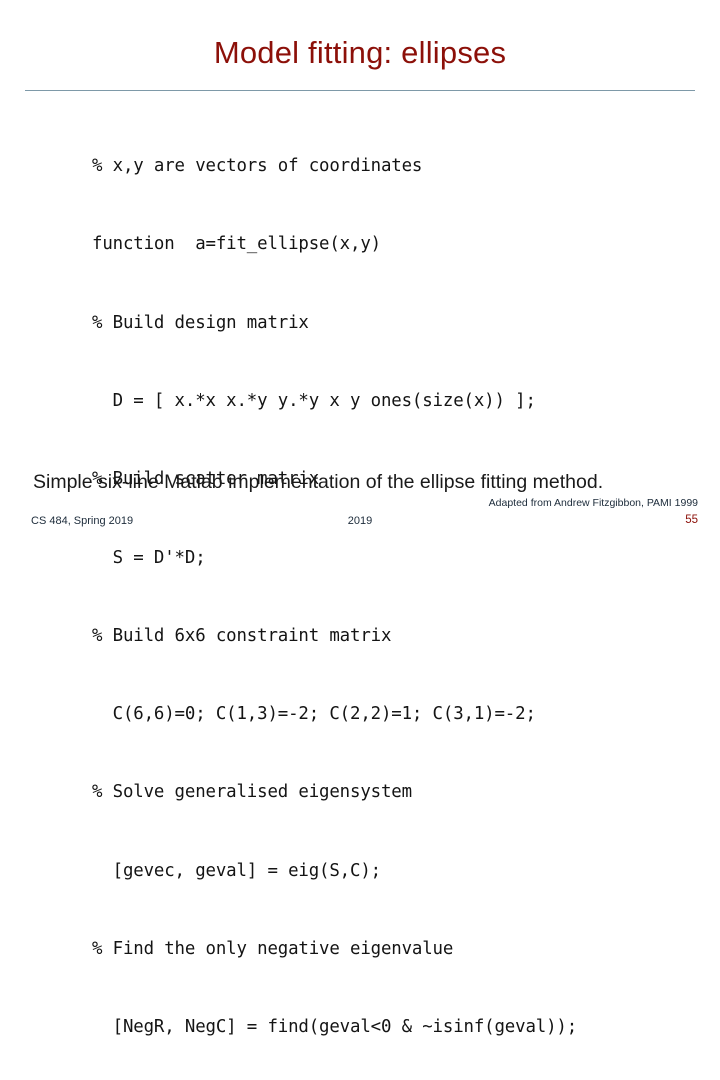 The image size is (720, 1080). Describe the element at coordinates (257, 166) in the screenshot. I see `code-line: % x,y are vectors of coordinates` at that location.